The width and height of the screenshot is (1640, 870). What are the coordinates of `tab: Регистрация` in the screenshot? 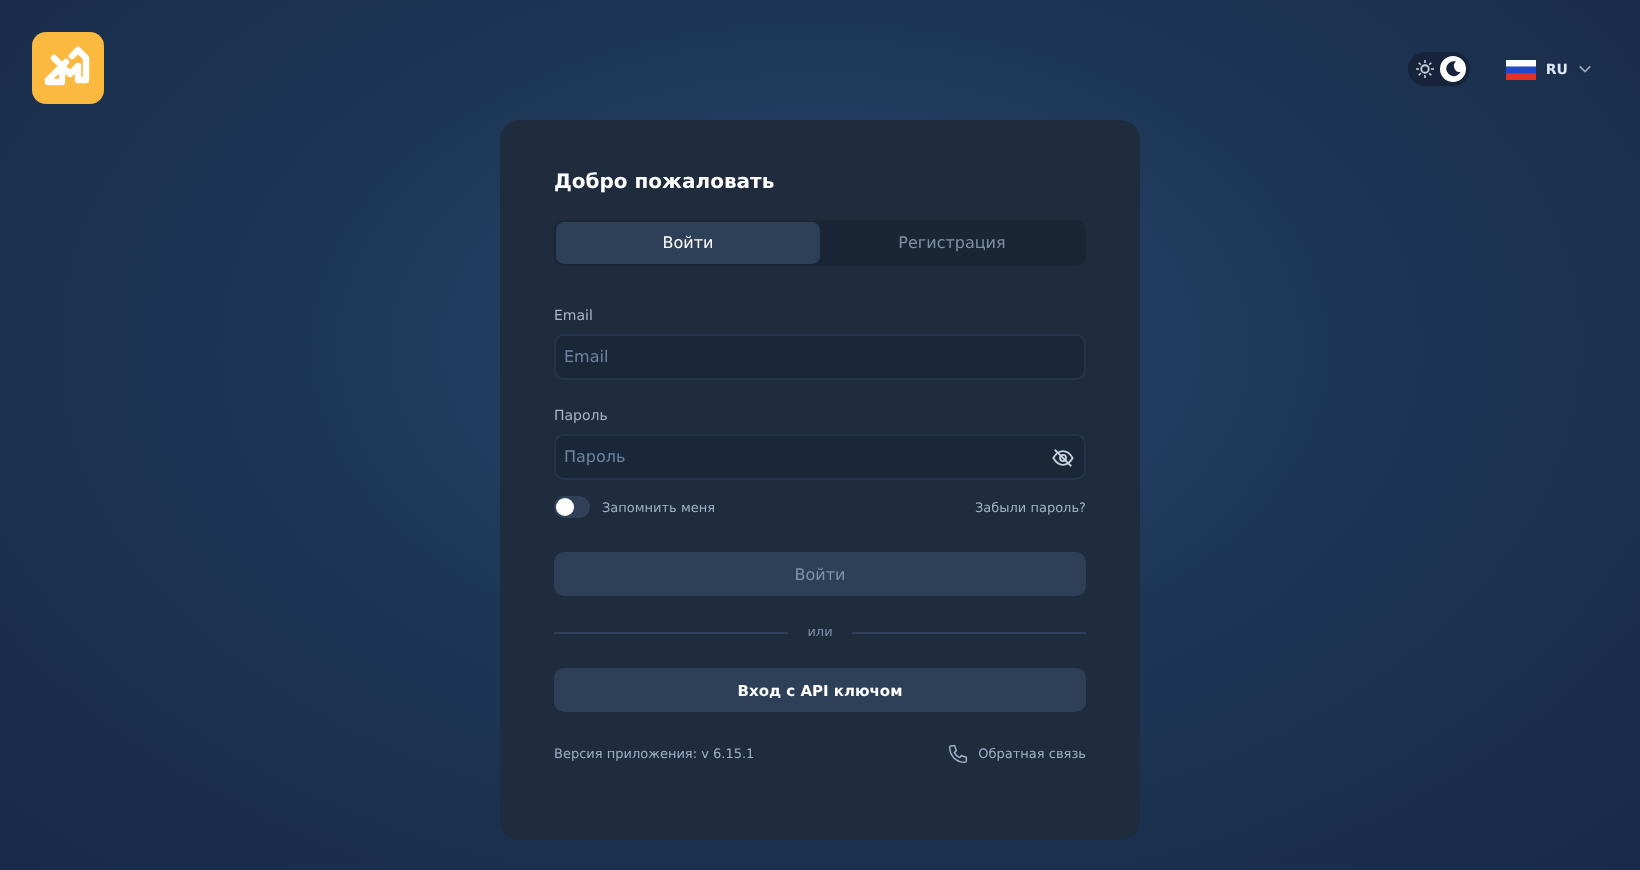 It's located at (952, 243).